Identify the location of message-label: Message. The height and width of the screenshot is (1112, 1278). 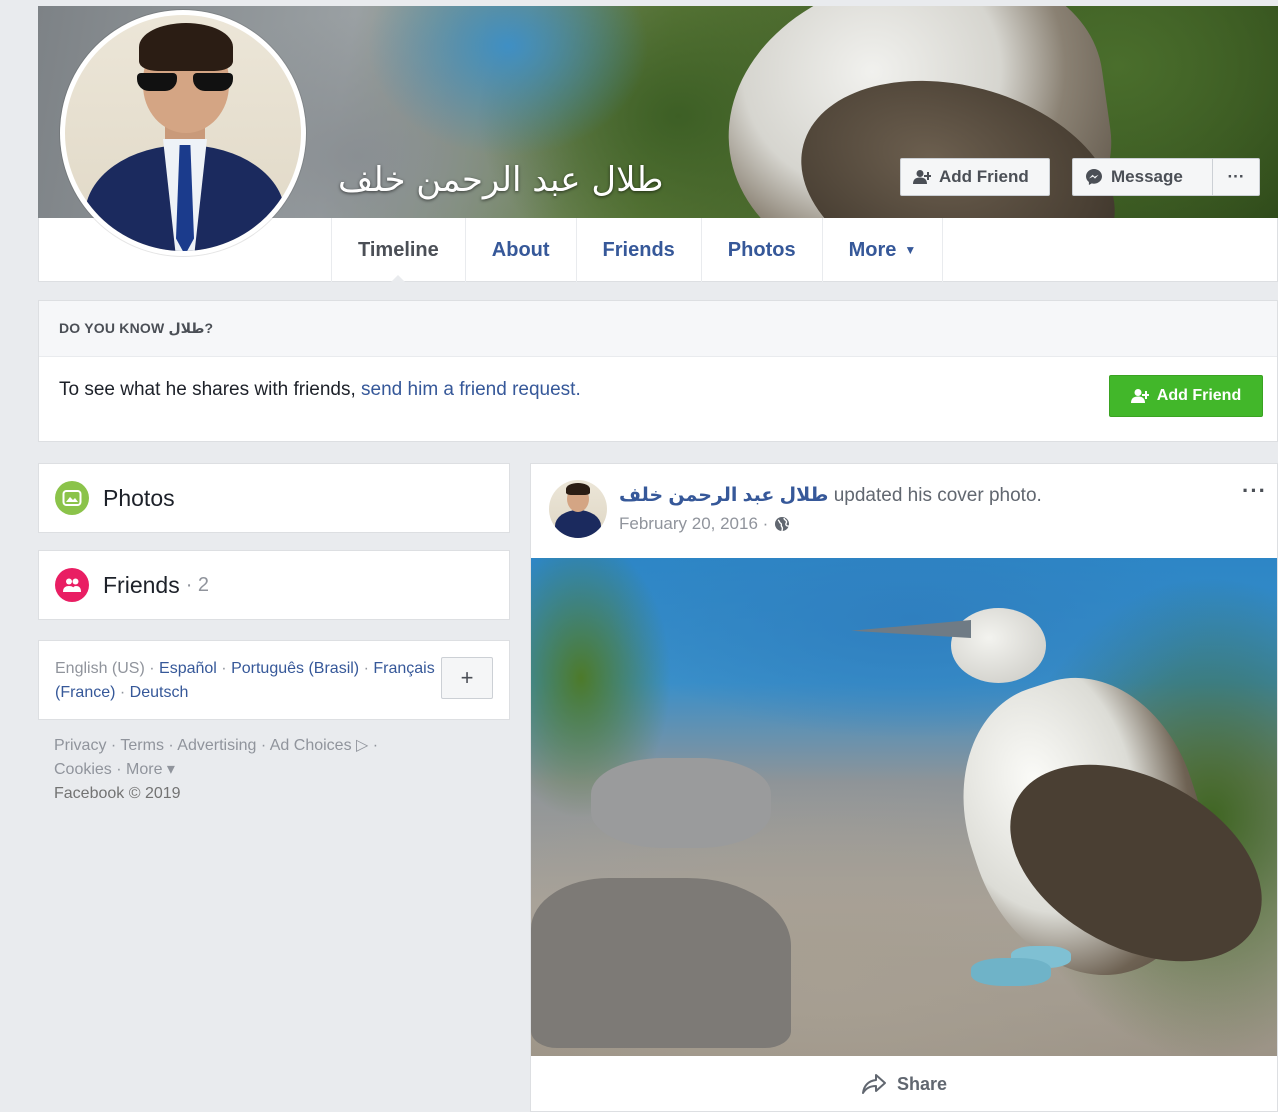
(1147, 176).